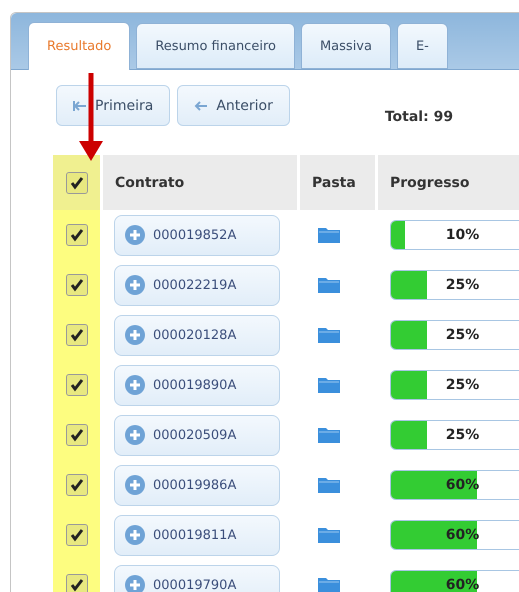  Describe the element at coordinates (197, 578) in the screenshot. I see `contract-button: 000019790A` at that location.